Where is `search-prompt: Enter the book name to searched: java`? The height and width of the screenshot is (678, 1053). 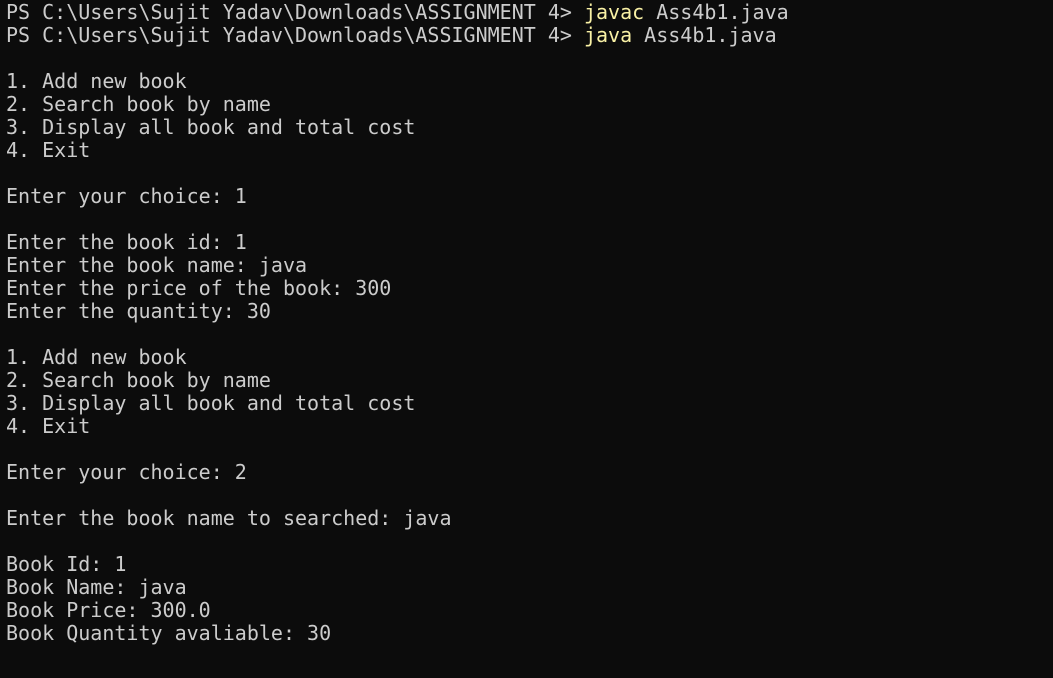
search-prompt: Enter the book name to searched: java is located at coordinates (229, 518).